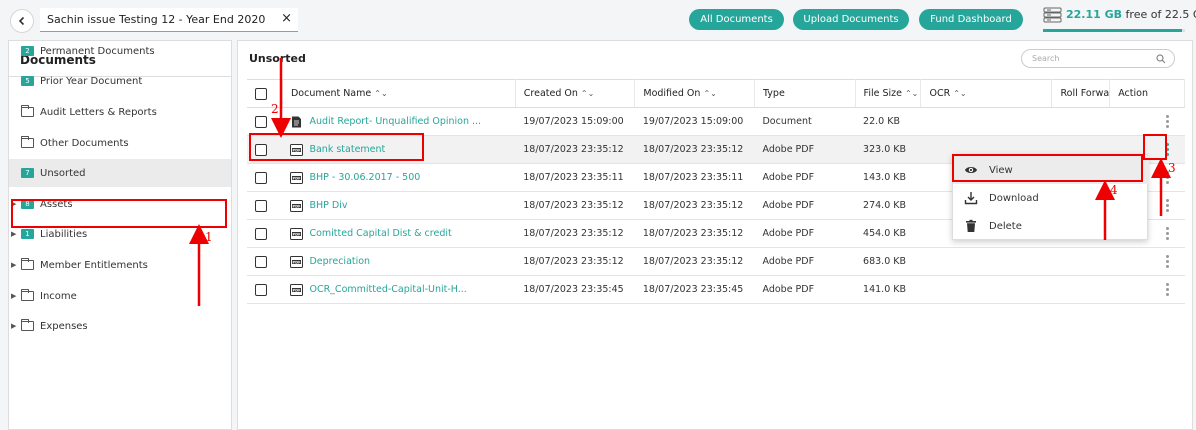 The width and height of the screenshot is (1196, 430). Describe the element at coordinates (1172, 168) in the screenshot. I see `annotation-number-3: 3` at that location.